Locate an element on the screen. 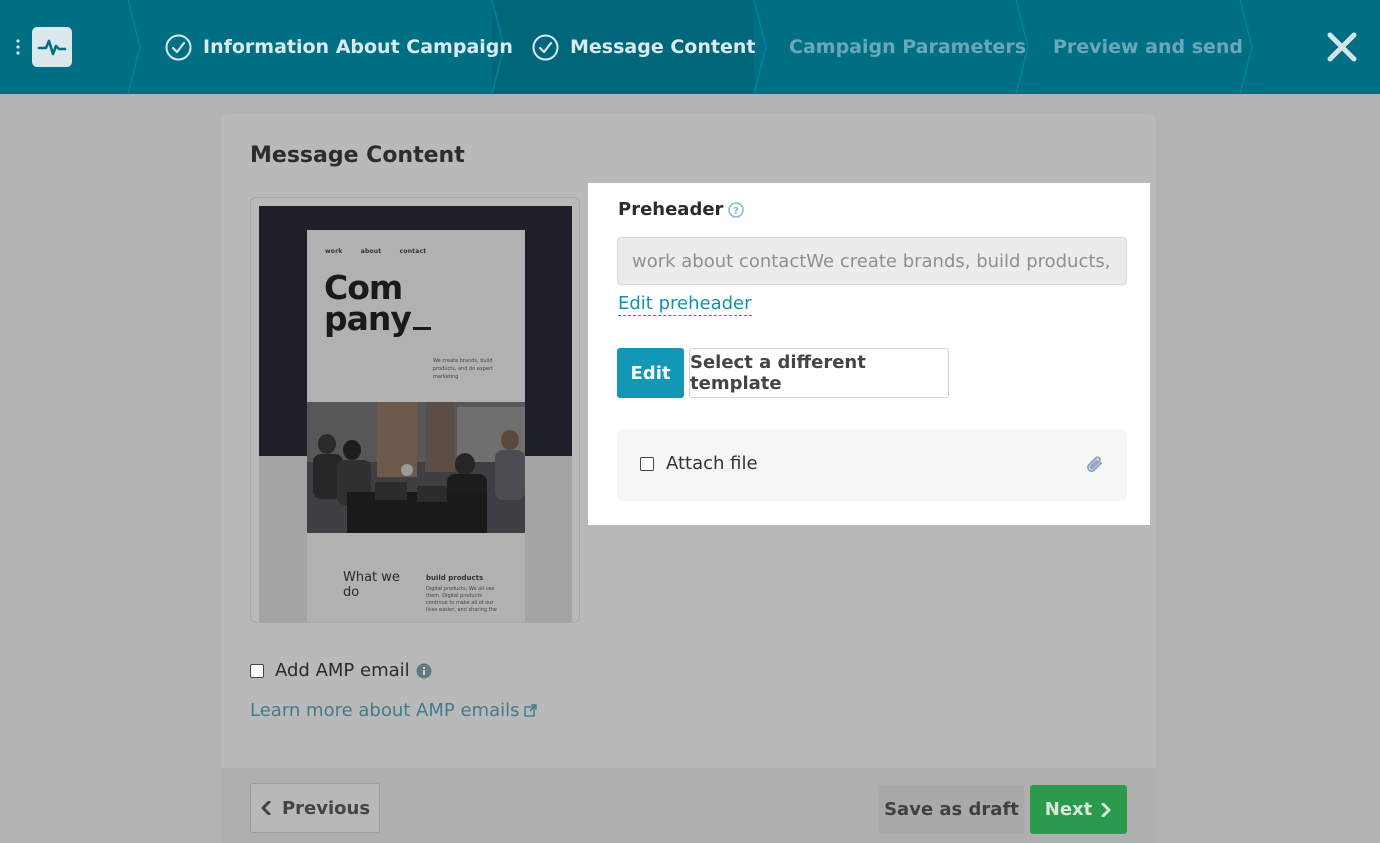 This screenshot has width=1380, height=843. step-message-content: Message Content is located at coordinates (643, 47).